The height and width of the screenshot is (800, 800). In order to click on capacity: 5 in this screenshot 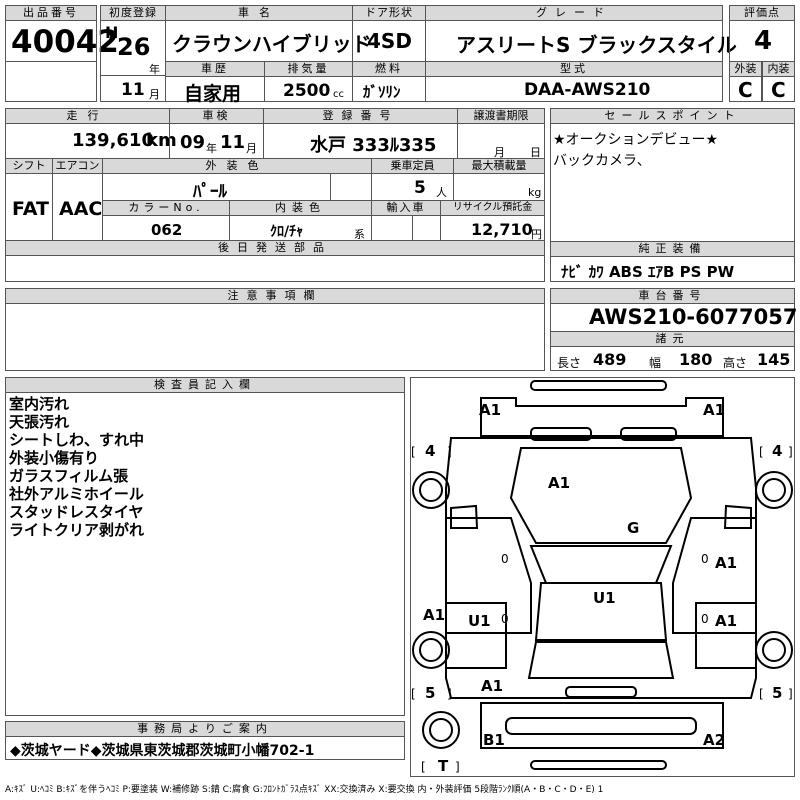, I will do `click(420, 188)`.